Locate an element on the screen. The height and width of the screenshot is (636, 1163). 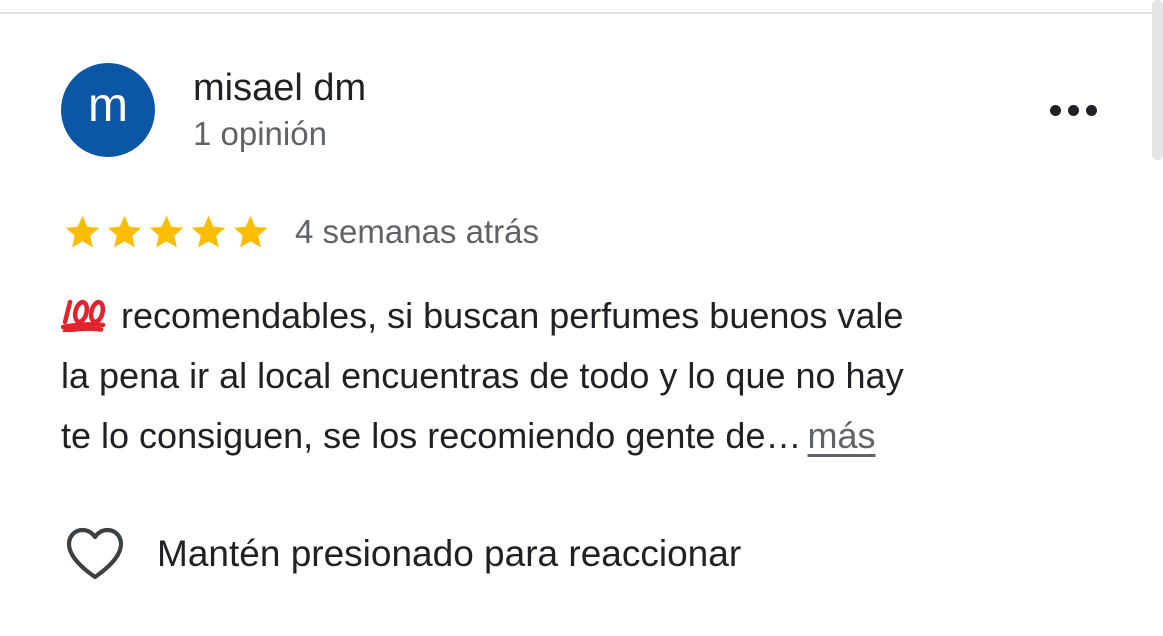
more-horiz-icon is located at coordinates (1055, 110).